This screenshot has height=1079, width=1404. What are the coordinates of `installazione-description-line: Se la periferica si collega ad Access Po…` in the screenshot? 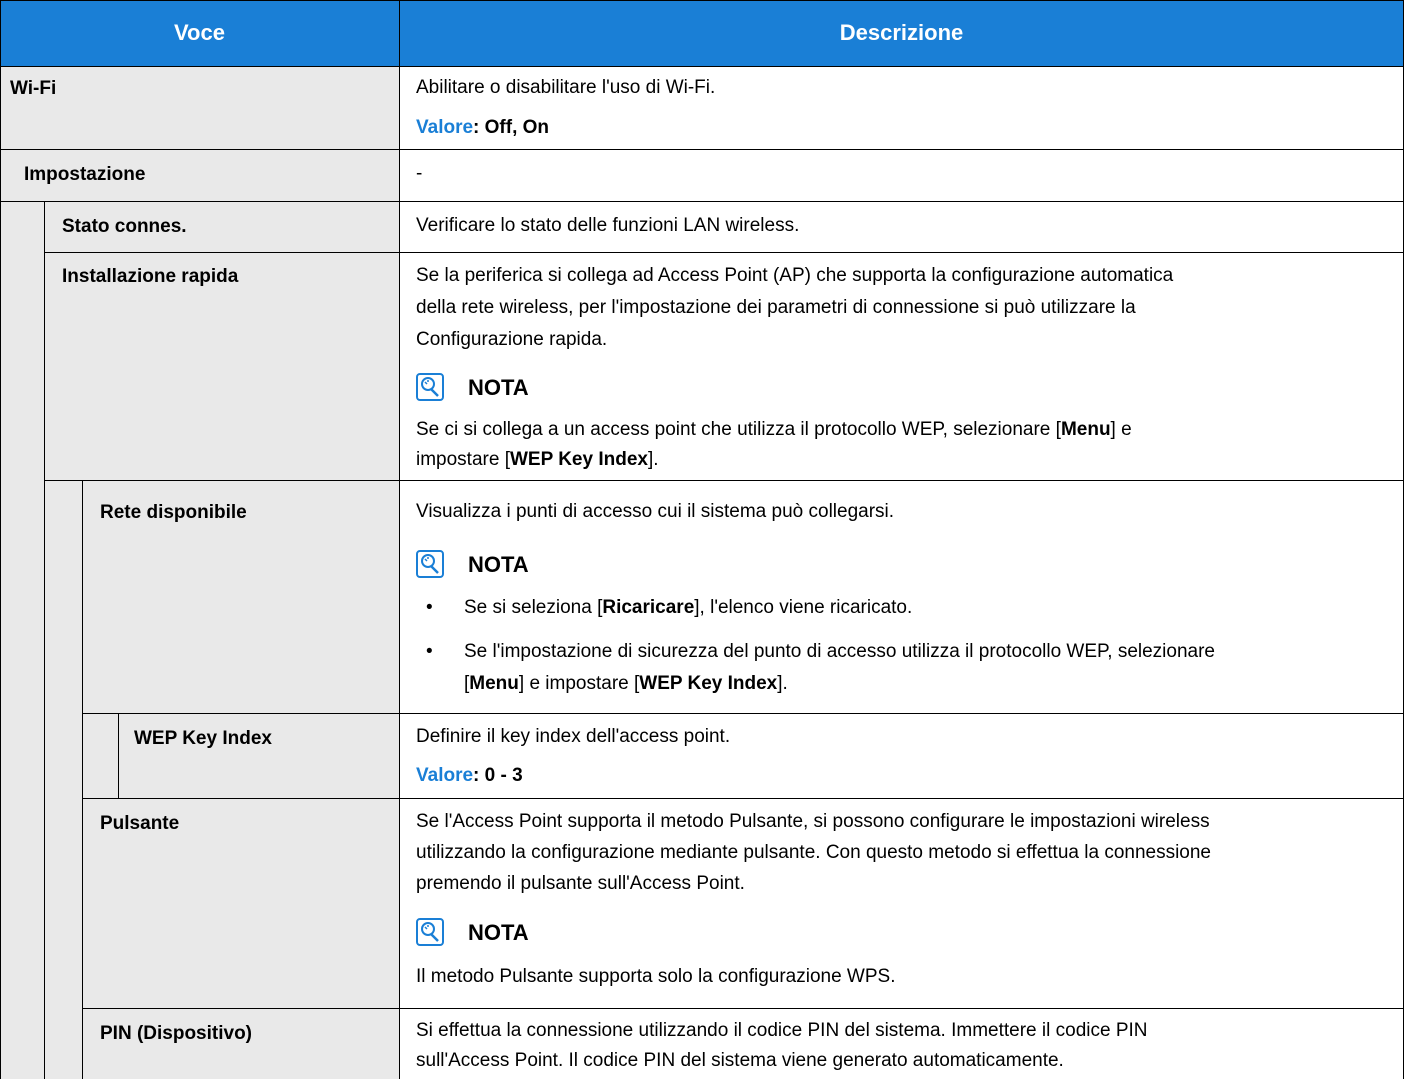 It's located at (795, 275).